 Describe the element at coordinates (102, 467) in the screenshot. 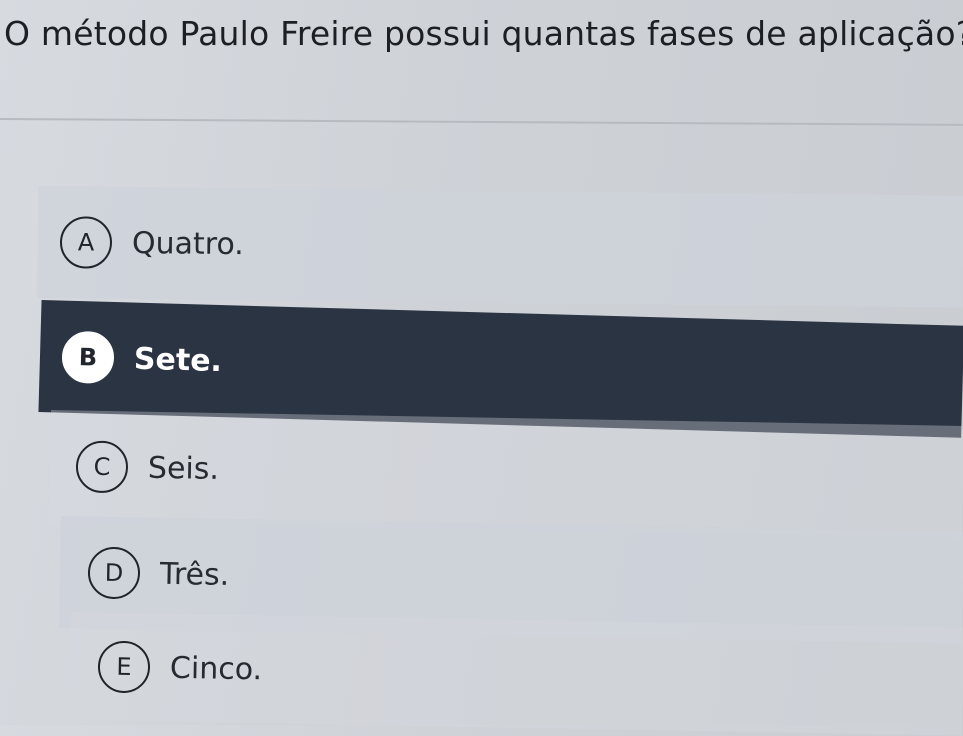

I see `option-letter-c: C` at that location.